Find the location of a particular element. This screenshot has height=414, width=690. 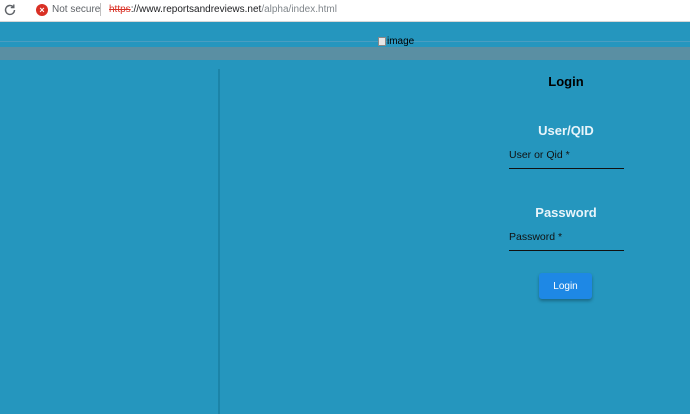

header-rule is located at coordinates (345, 41).